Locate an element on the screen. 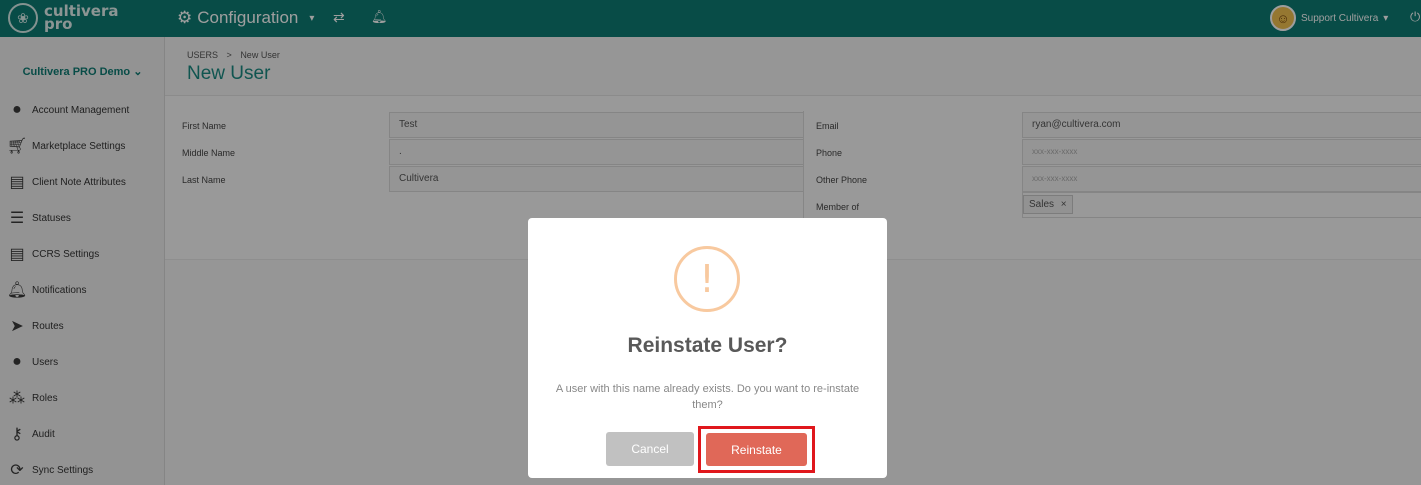 The width and height of the screenshot is (1421, 485). reinstate-button: Reinstate is located at coordinates (756, 449).